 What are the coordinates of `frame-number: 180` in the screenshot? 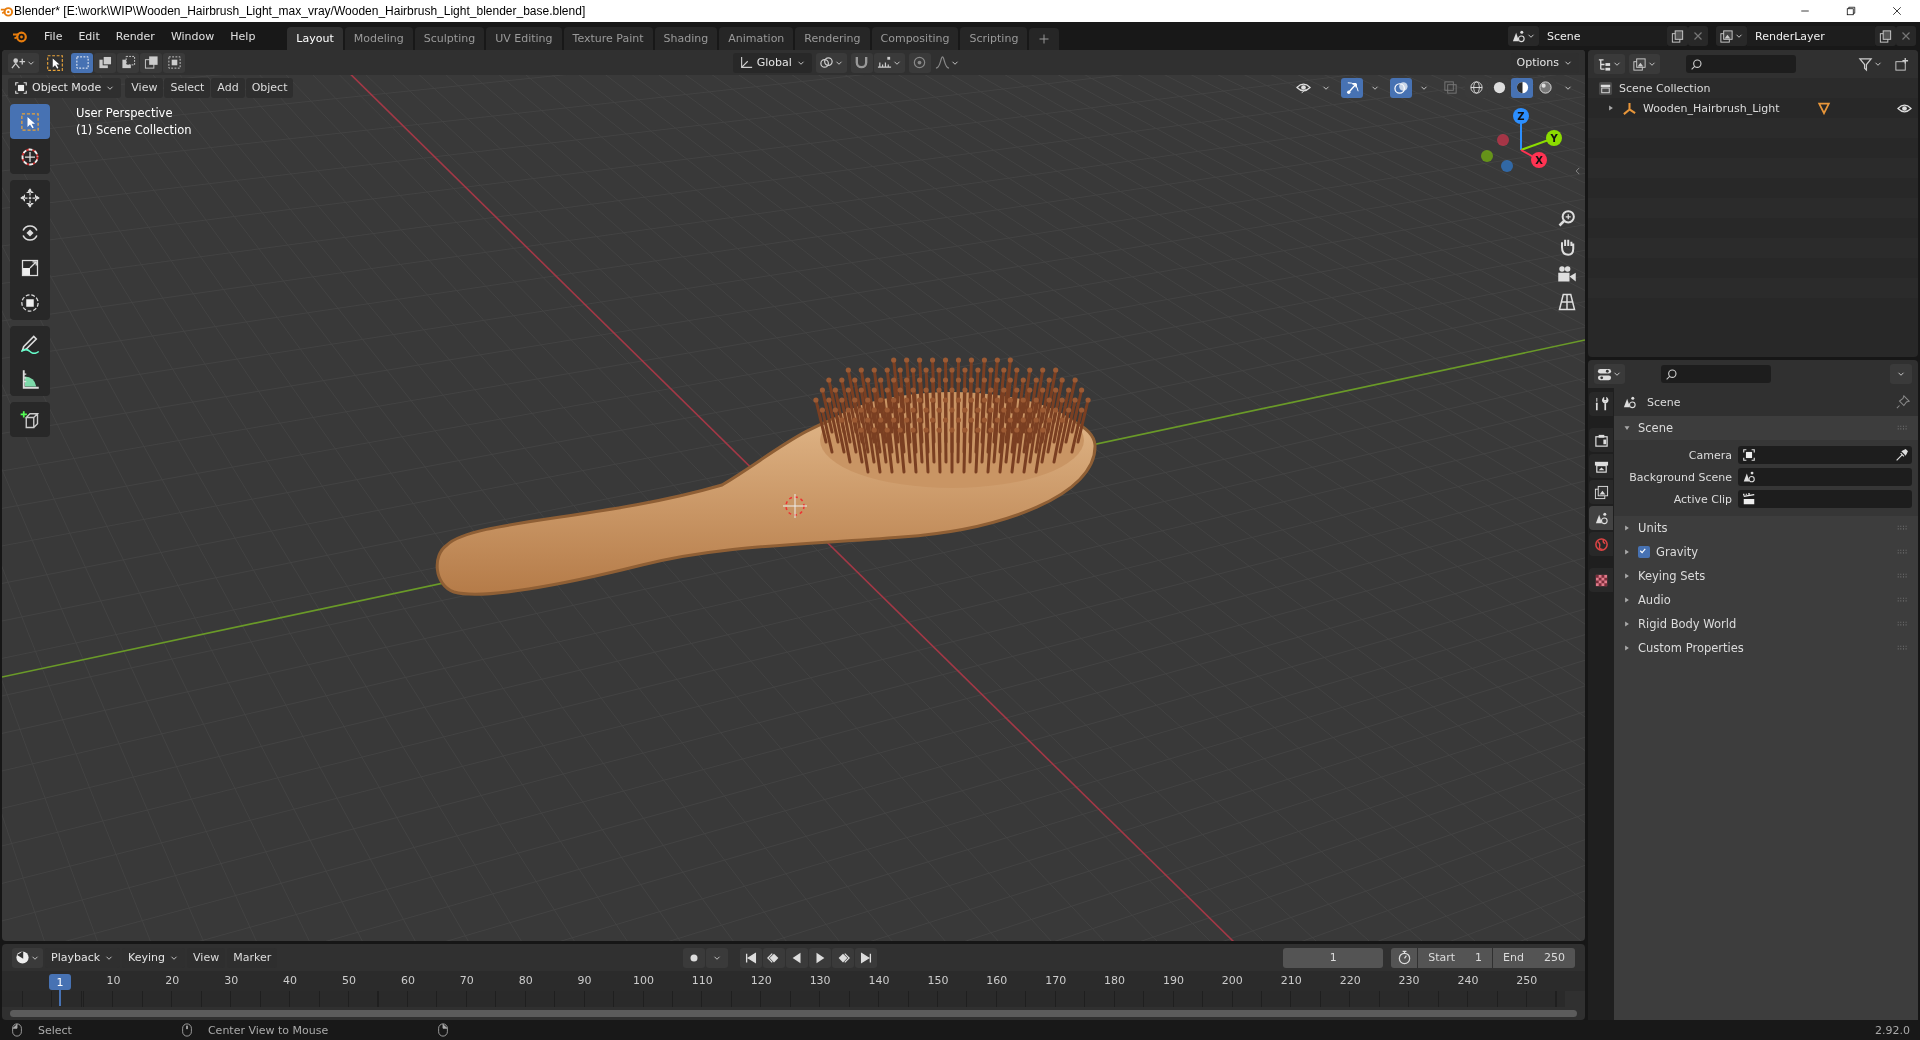 It's located at (1115, 981).